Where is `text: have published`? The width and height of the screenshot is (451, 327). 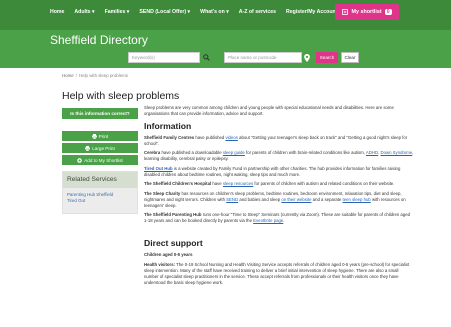
text: have published is located at coordinates (210, 137).